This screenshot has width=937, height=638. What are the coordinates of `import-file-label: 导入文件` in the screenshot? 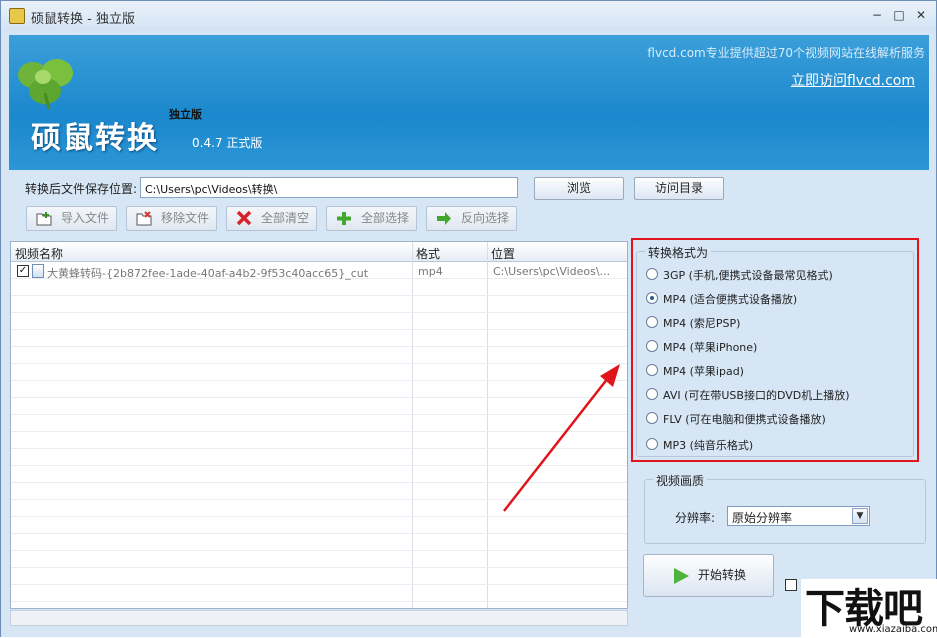 It's located at (85, 218).